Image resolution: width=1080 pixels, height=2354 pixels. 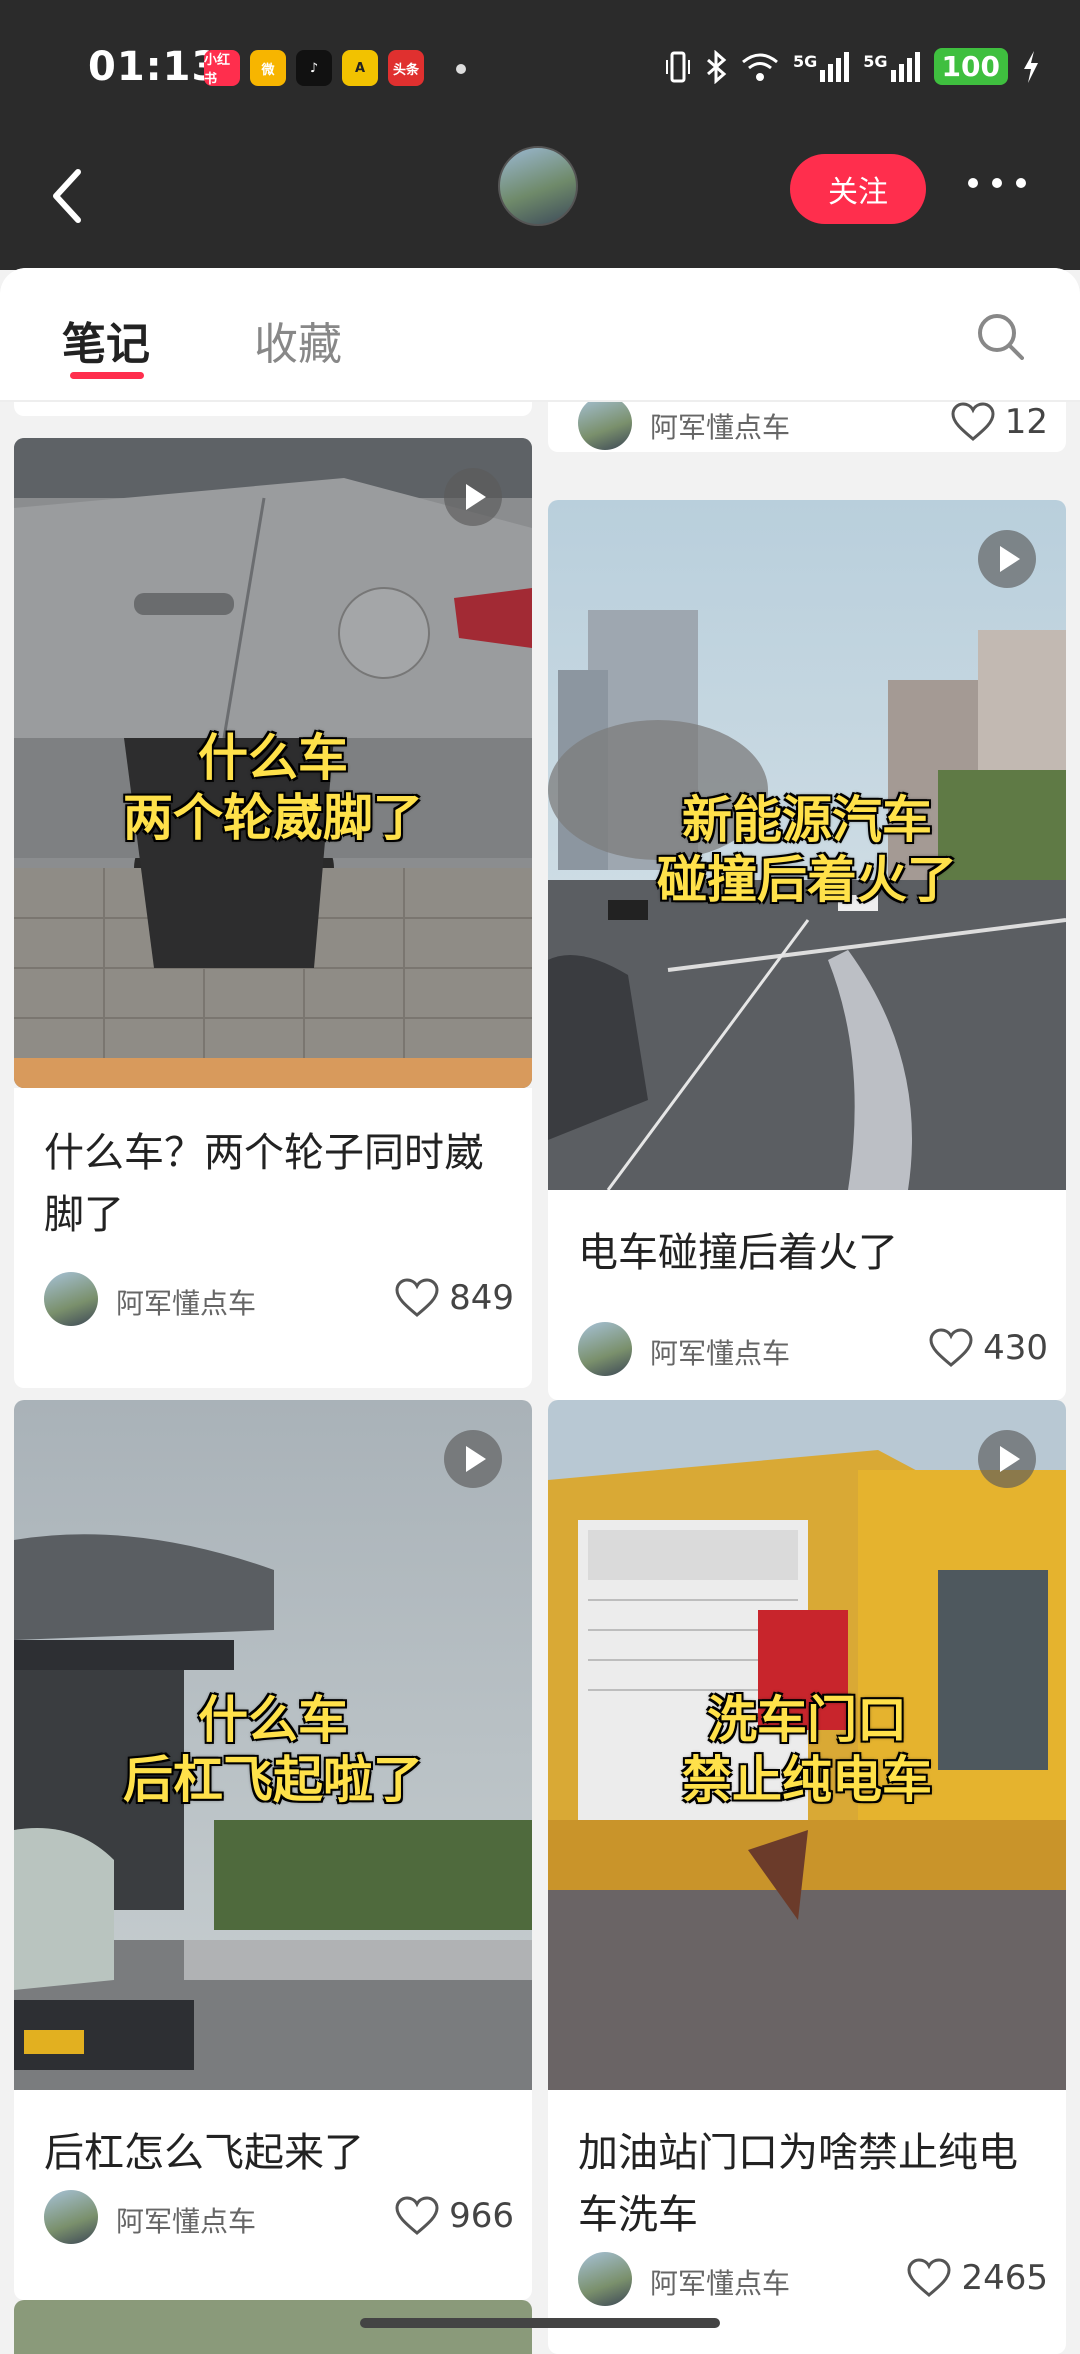 What do you see at coordinates (1015, 1348) in the screenshot?
I see `like-count: 430` at bounding box center [1015, 1348].